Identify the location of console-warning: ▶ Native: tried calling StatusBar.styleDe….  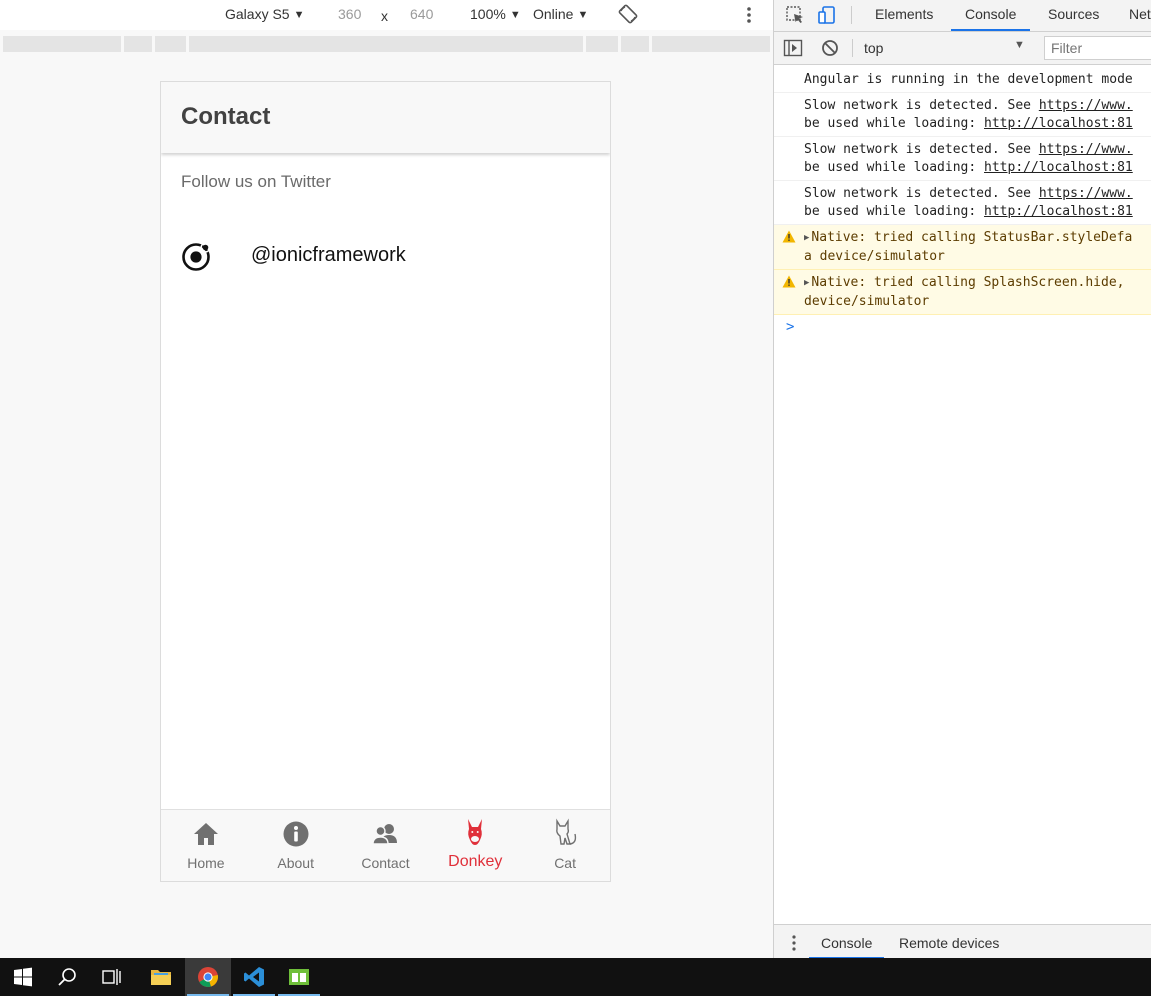
(962, 247).